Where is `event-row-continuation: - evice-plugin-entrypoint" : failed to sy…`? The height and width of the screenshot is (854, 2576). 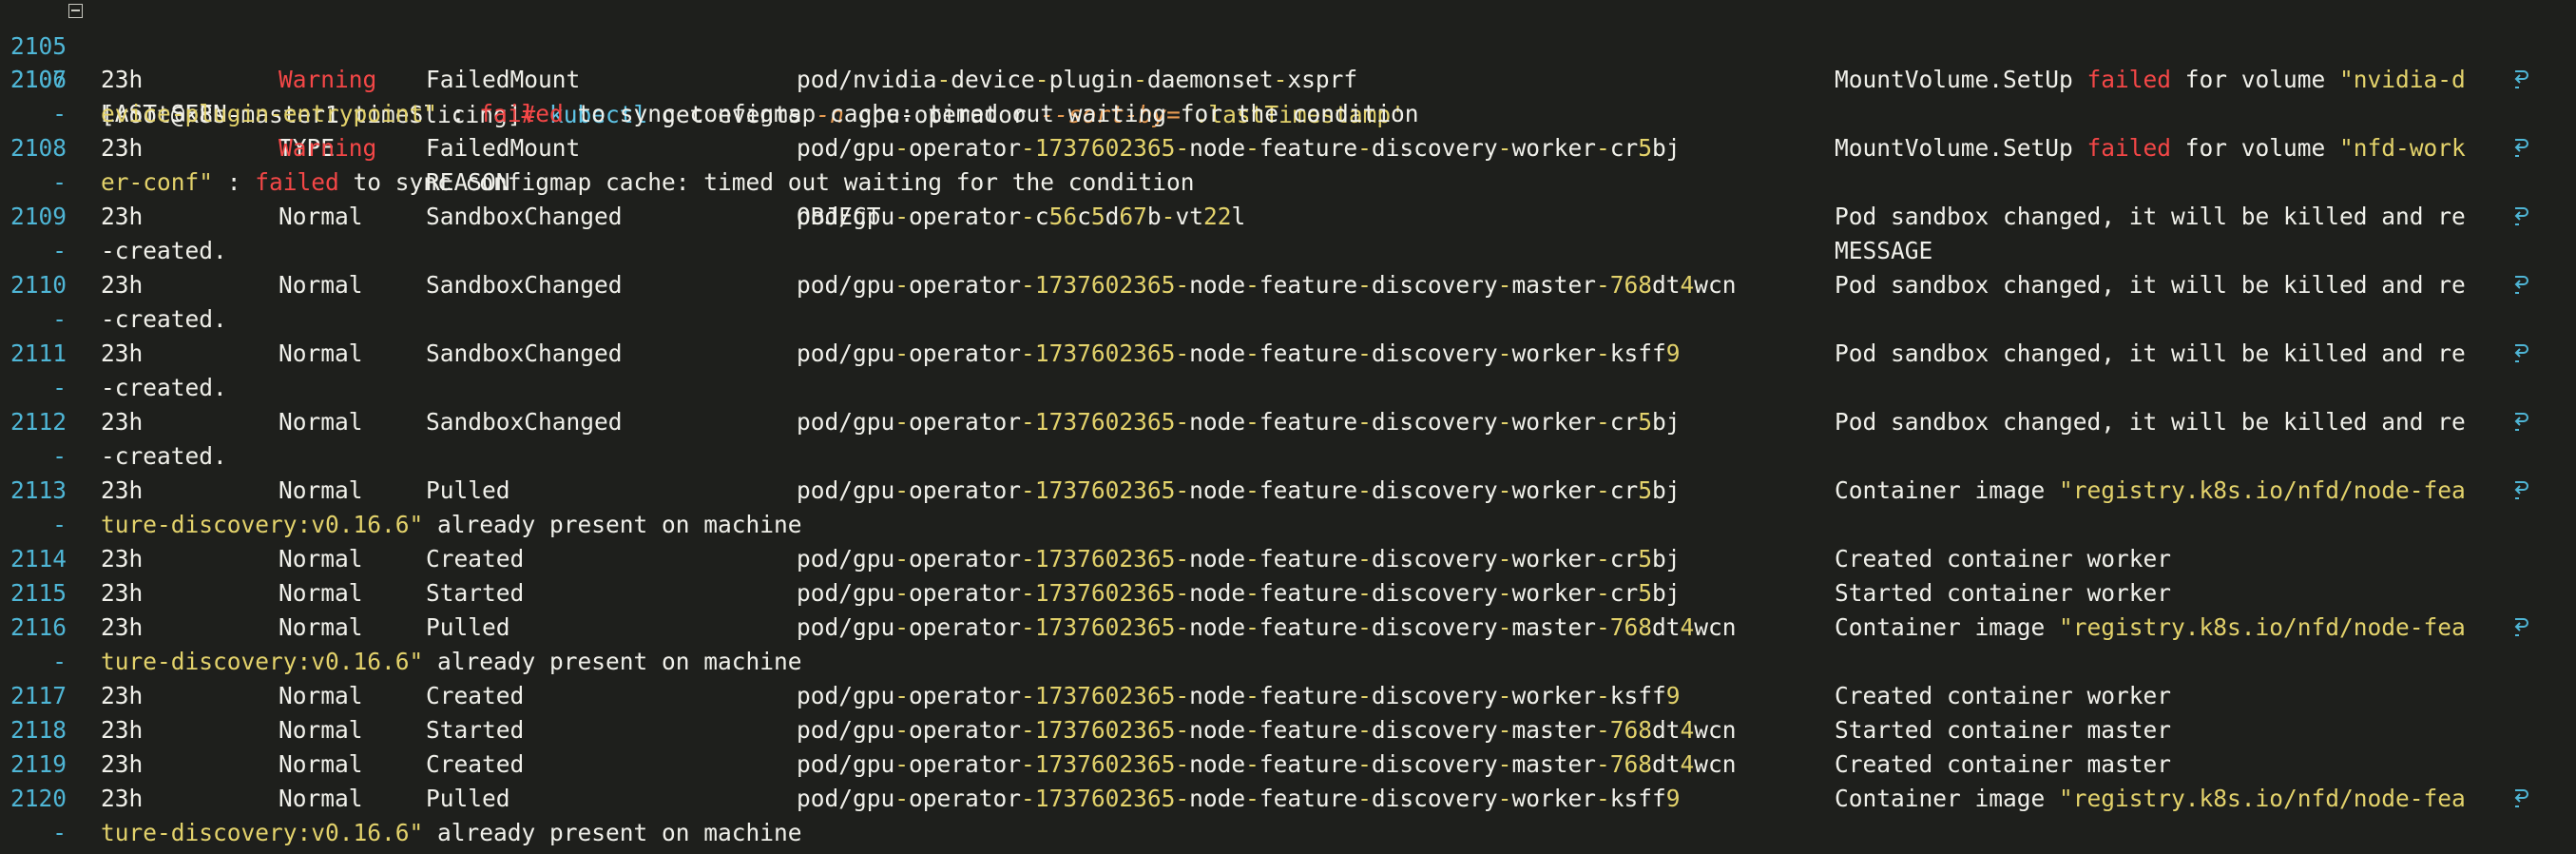
event-row-continuation: - evice-plugin-entrypoint" : failed to sy… is located at coordinates (1288, 114).